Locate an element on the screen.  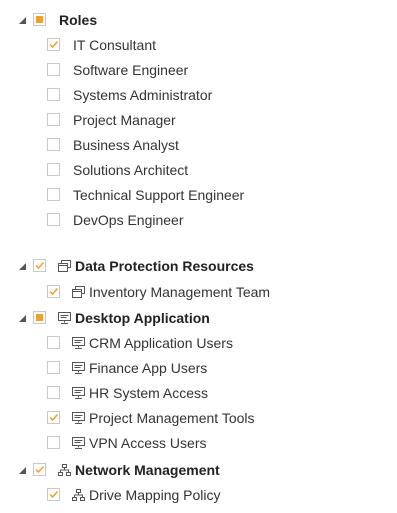
group-label: Desktop Application is located at coordinates (142, 318).